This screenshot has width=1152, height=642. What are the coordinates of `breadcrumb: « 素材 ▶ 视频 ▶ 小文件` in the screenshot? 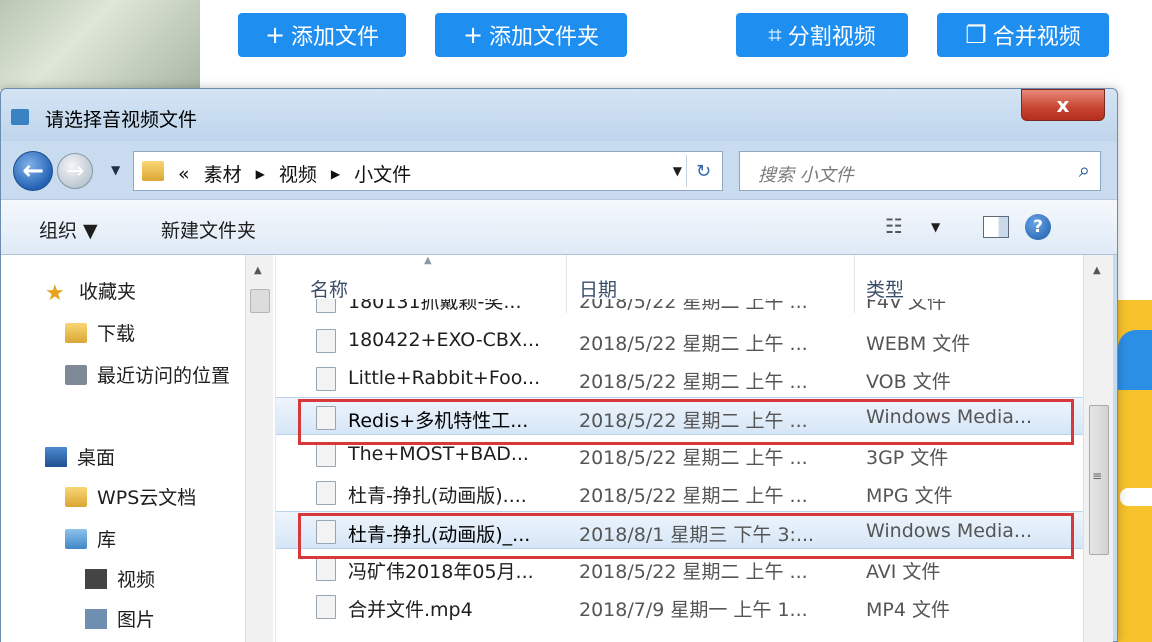 It's located at (294, 173).